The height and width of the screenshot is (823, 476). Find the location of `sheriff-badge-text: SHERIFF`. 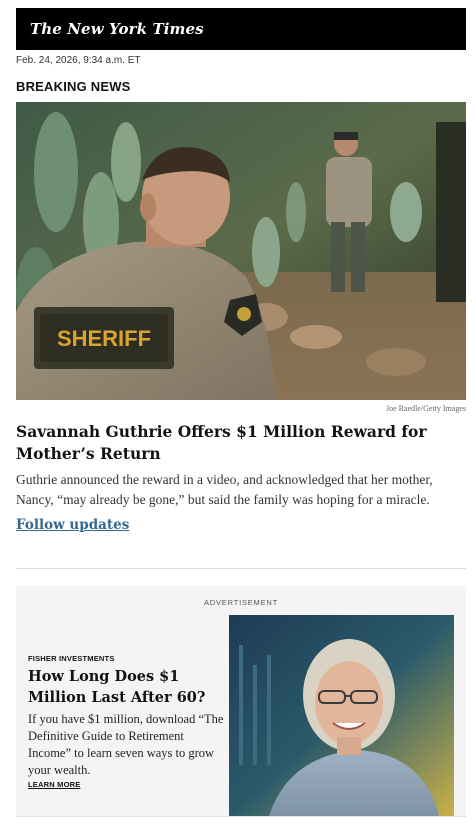

sheriff-badge-text: SHERIFF is located at coordinates (104, 338).